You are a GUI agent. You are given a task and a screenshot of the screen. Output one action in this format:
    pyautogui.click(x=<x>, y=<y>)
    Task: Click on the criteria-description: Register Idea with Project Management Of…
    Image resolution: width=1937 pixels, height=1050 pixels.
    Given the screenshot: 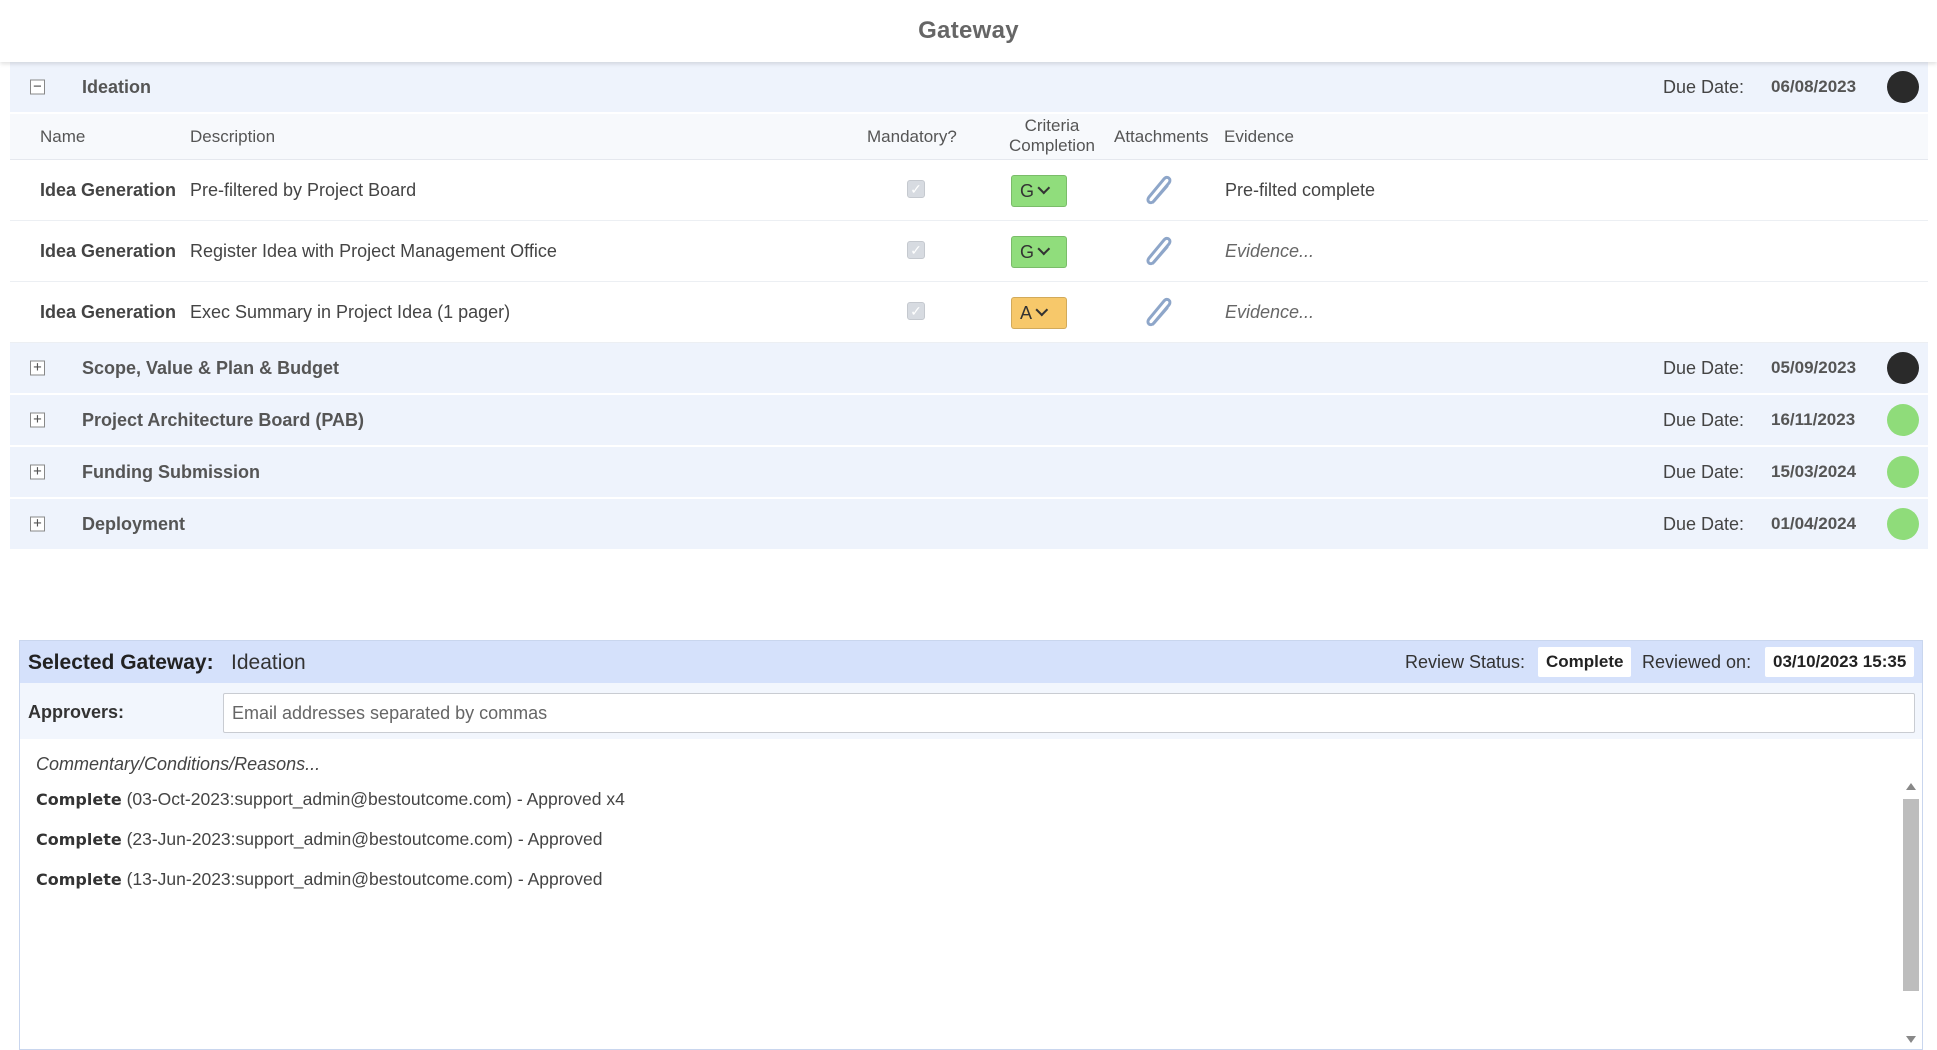 What is the action you would take?
    pyautogui.click(x=373, y=251)
    